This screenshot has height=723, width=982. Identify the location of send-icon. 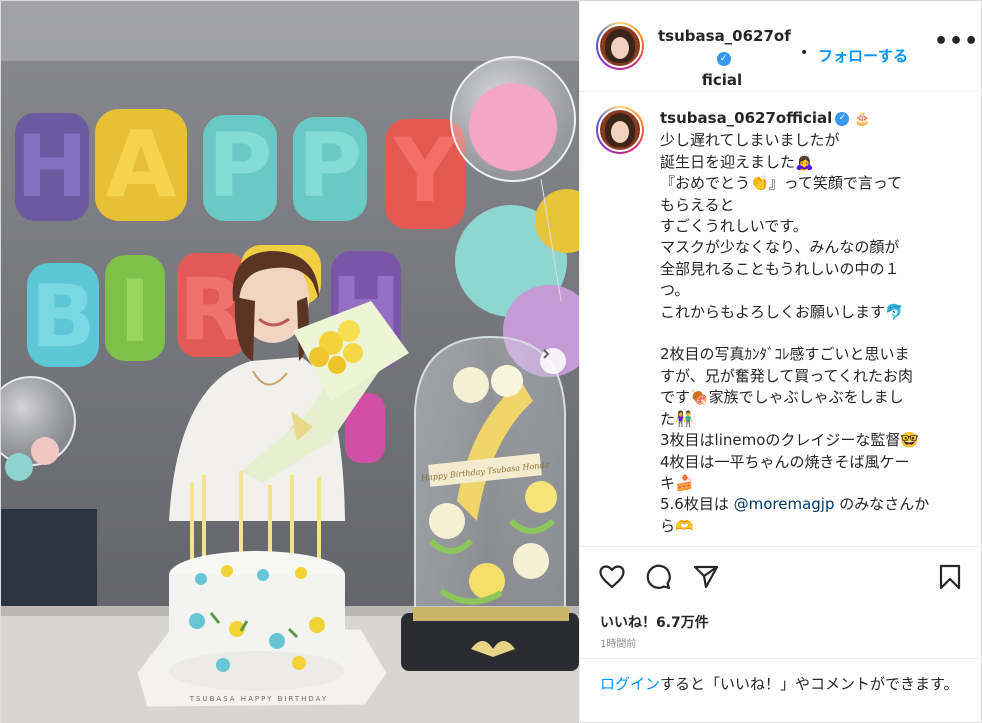
(706, 577).